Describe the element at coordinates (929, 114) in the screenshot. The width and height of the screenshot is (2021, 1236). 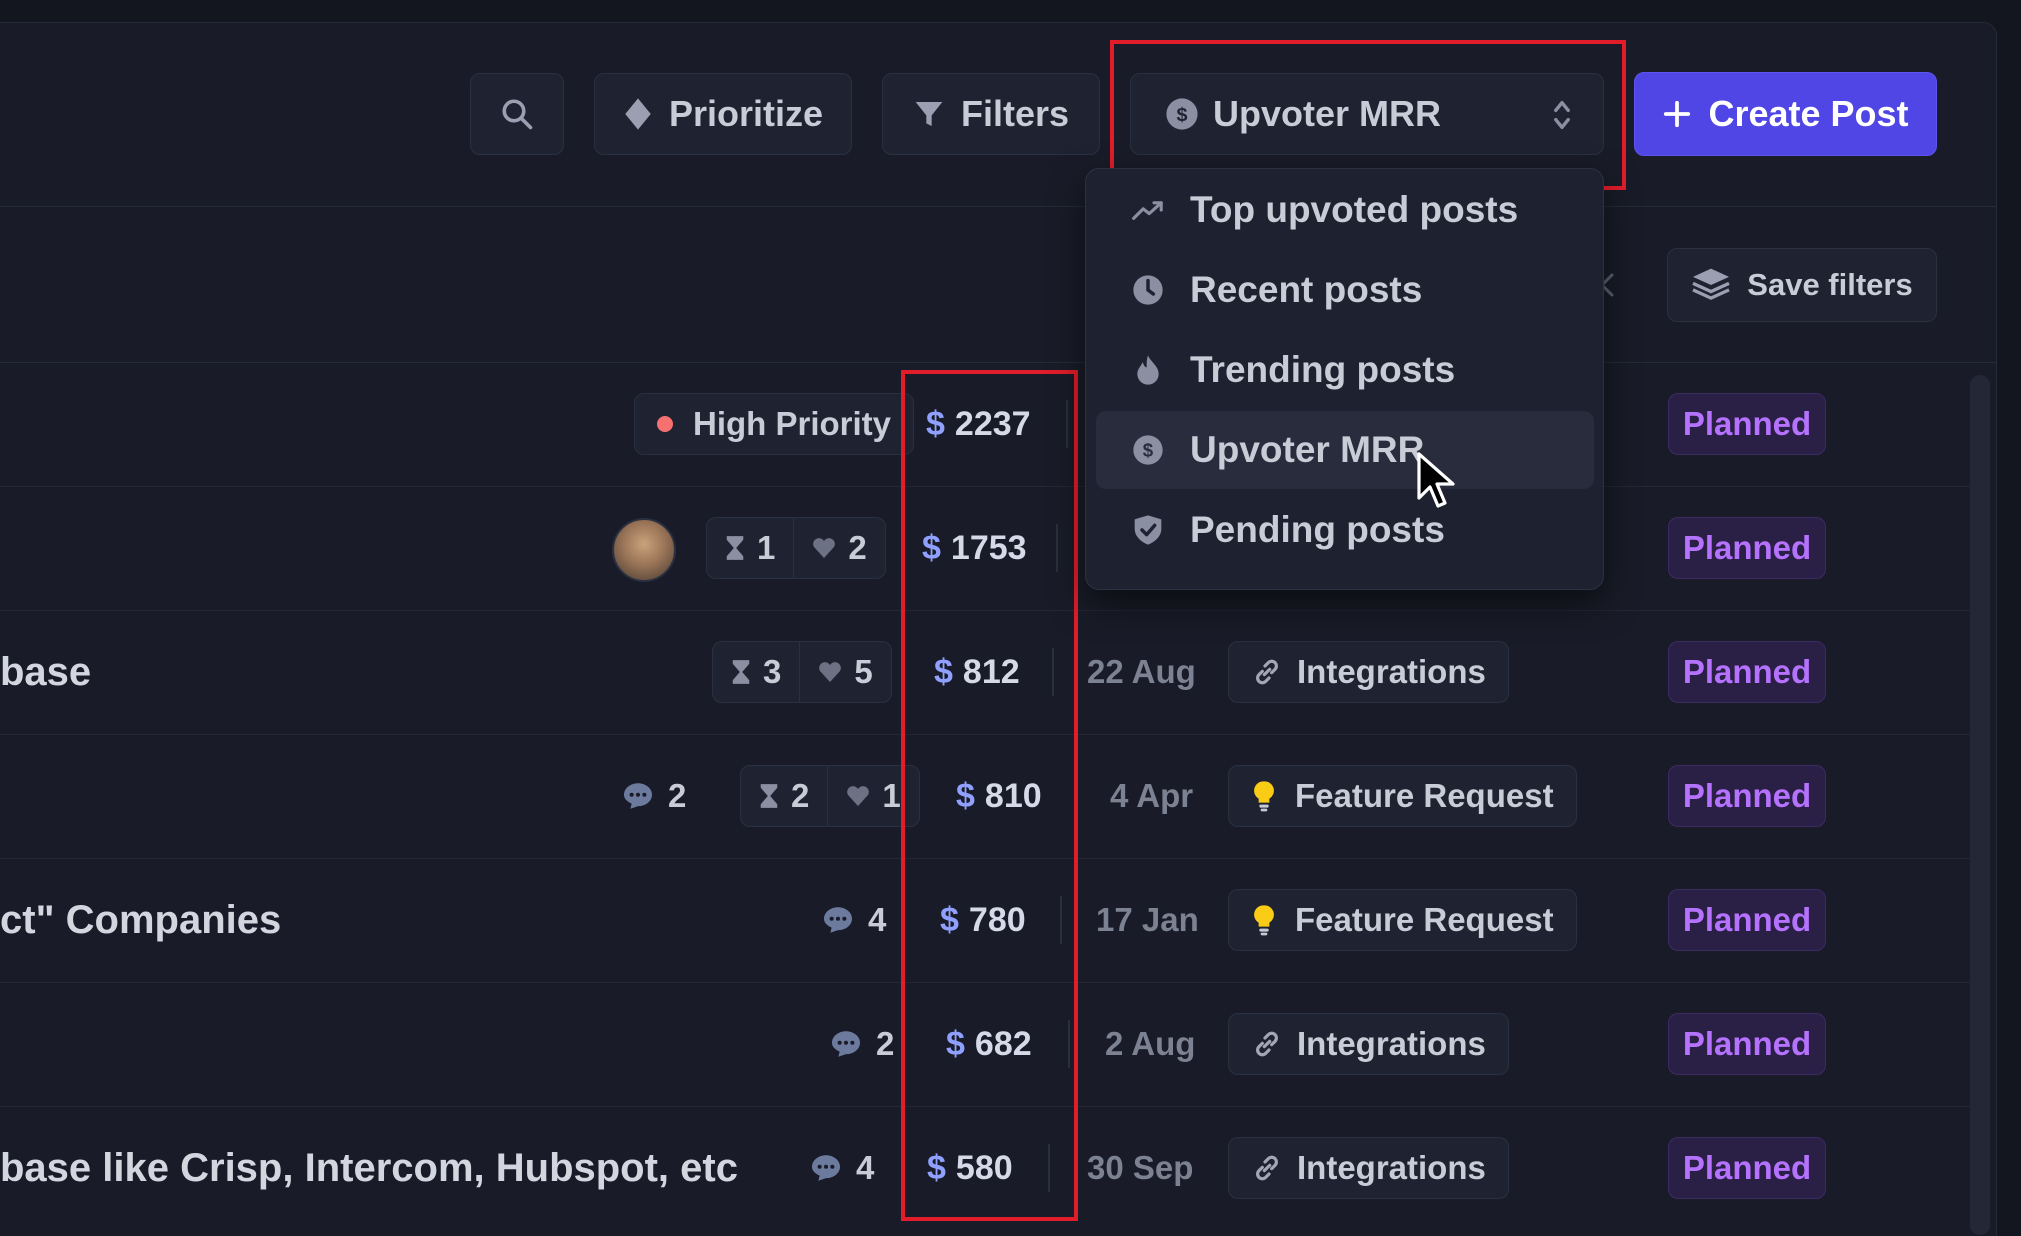
I see `funnel-icon` at that location.